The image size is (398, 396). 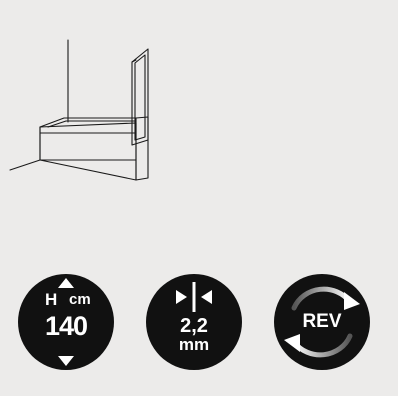 What do you see at coordinates (79, 110) in the screenshot?
I see `bath-screen-illustration` at bounding box center [79, 110].